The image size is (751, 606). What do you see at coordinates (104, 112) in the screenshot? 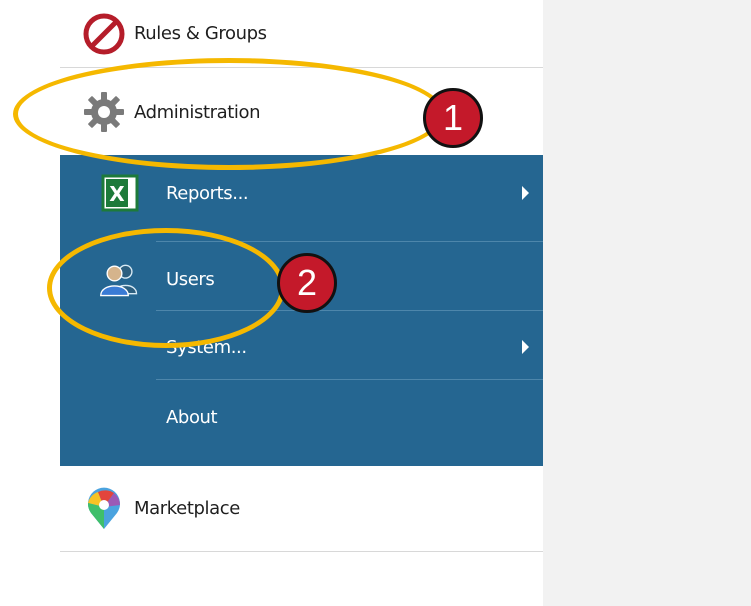
I see `gear-icon` at bounding box center [104, 112].